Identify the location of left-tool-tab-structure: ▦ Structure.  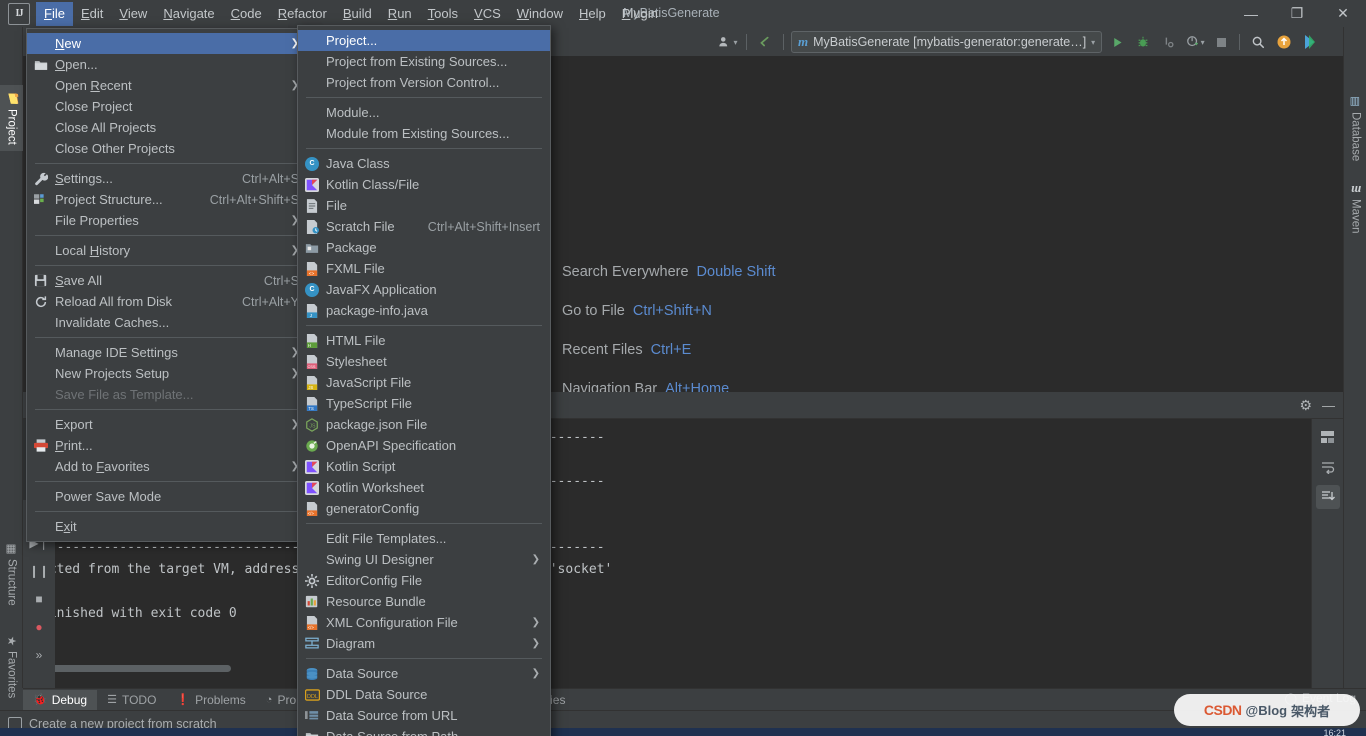
(11, 573).